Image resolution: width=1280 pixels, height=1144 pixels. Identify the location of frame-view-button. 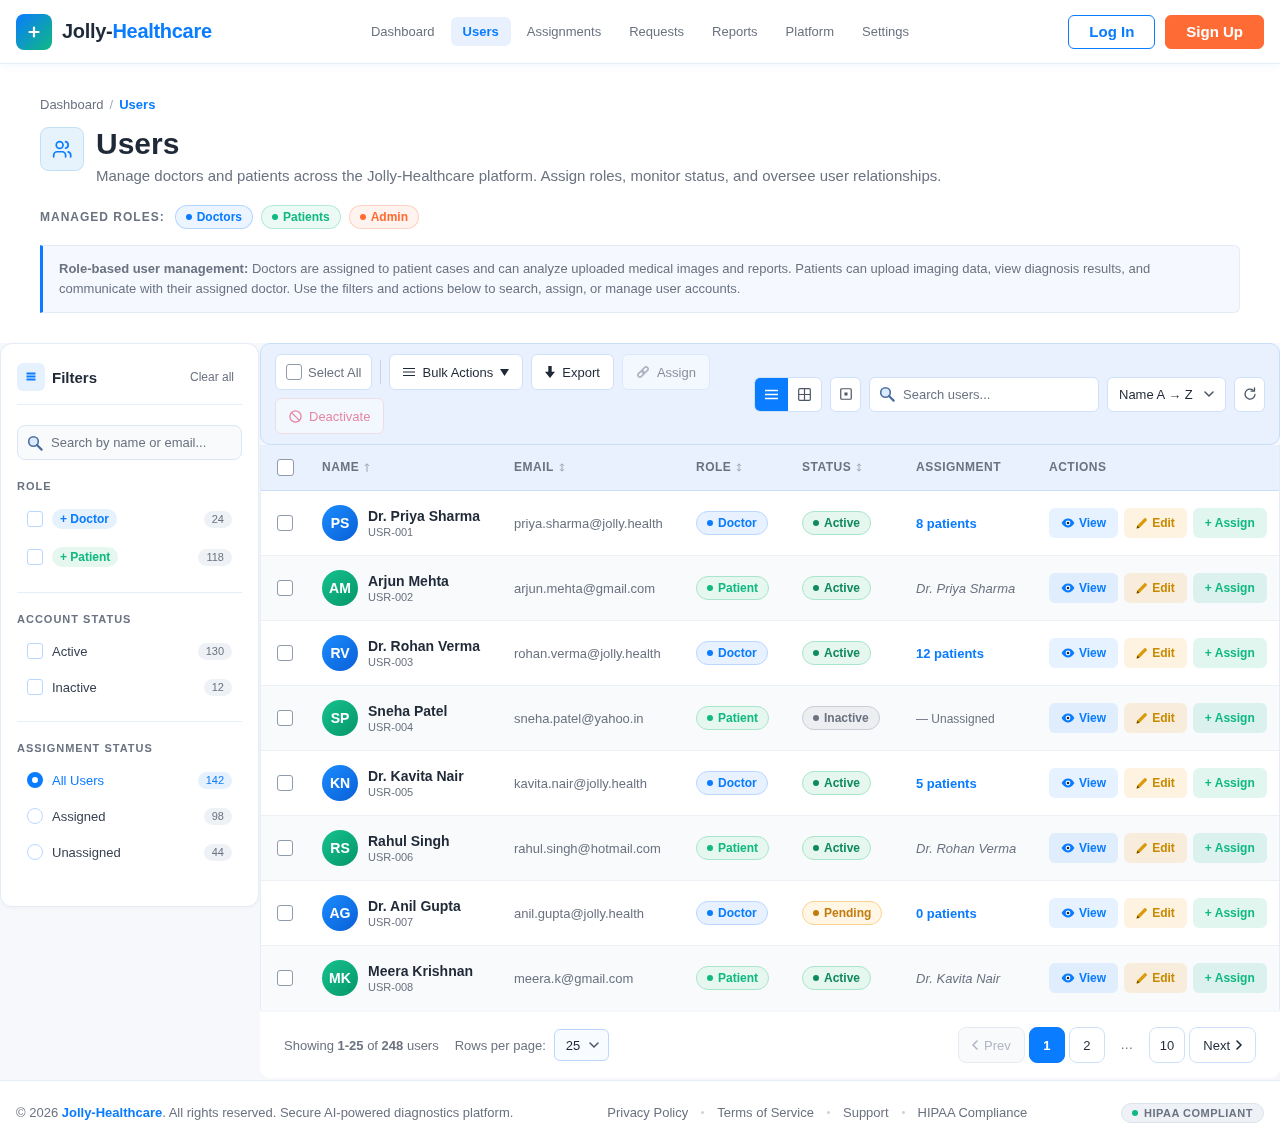
(845, 394).